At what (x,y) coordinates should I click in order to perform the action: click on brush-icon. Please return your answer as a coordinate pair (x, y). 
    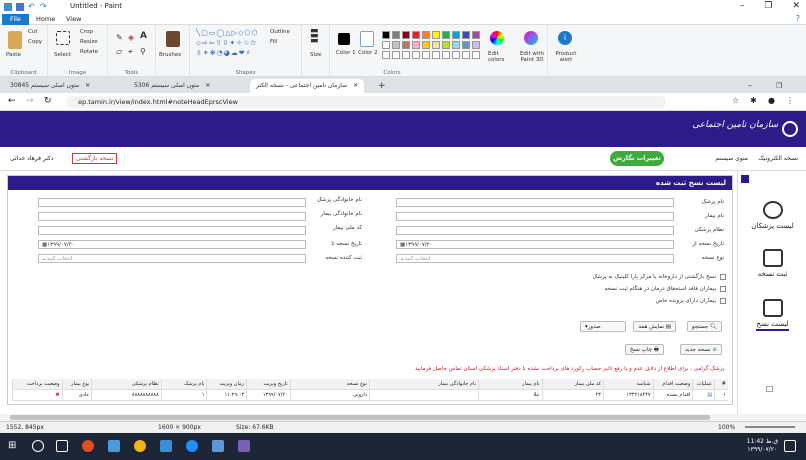
    Looking at the image, I should click on (173, 39).